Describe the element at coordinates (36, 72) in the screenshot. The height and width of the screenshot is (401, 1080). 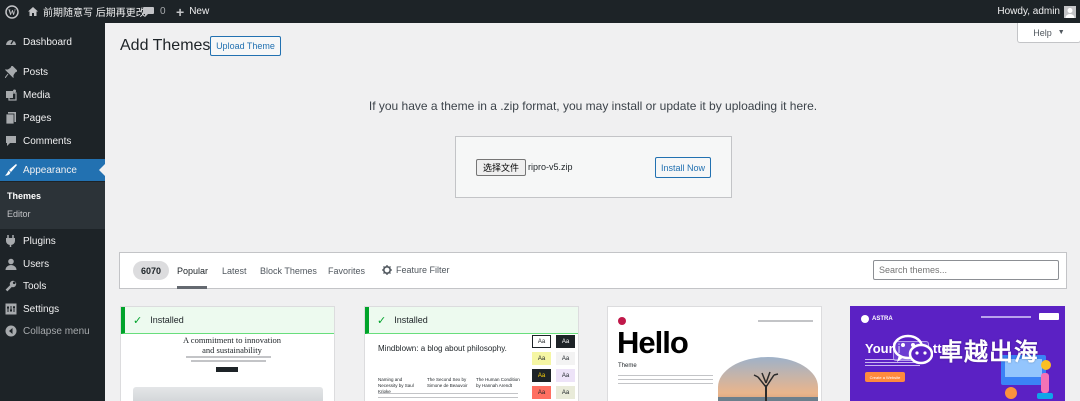
I see `sidebar-item-label: Posts` at that location.